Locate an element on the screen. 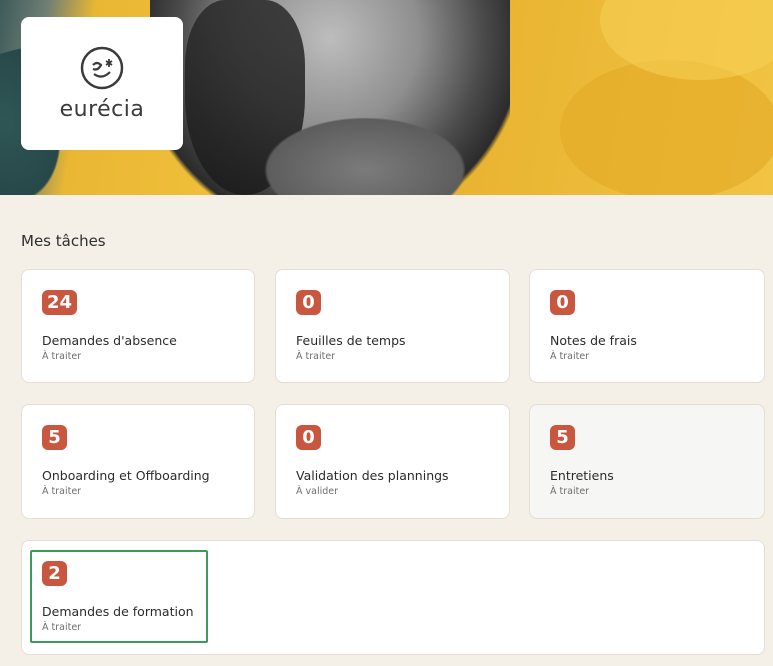 Image resolution: width=773 pixels, height=666 pixels. task-card-onboarding: 5 Onboarding et Offboarding À traiter is located at coordinates (138, 461).